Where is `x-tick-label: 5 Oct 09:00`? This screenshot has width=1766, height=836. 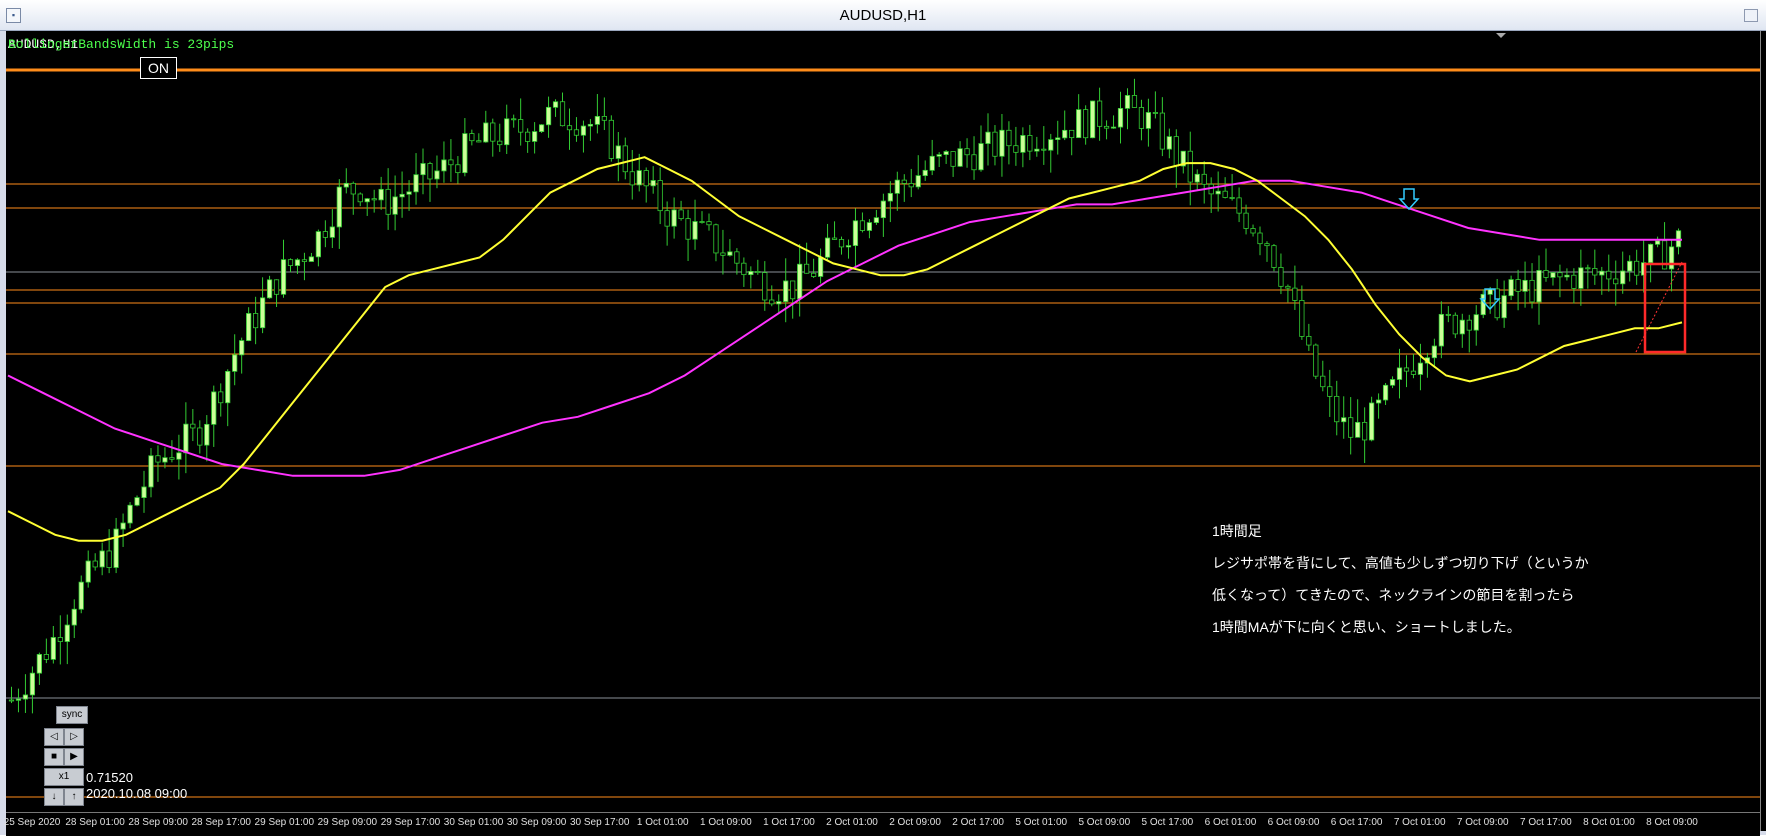 x-tick-label: 5 Oct 09:00 is located at coordinates (1104, 822).